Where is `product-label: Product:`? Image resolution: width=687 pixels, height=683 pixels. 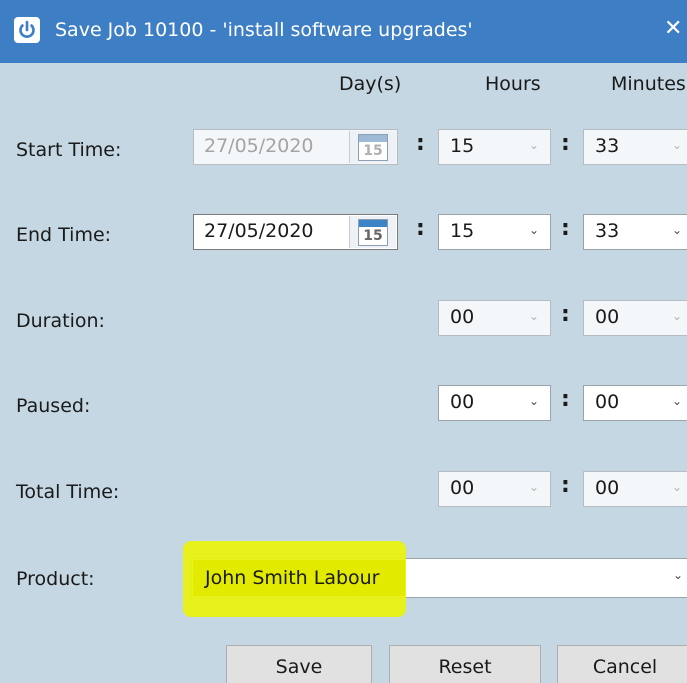
product-label: Product: is located at coordinates (55, 579).